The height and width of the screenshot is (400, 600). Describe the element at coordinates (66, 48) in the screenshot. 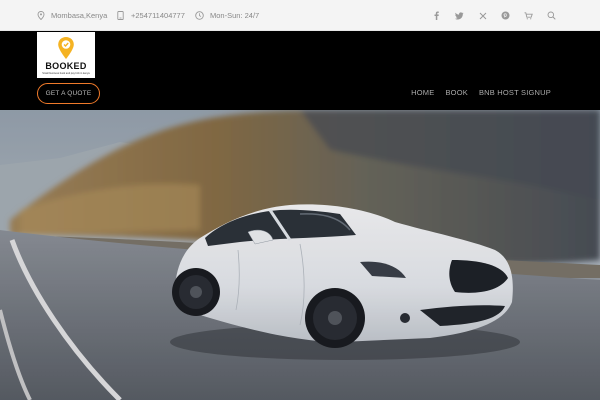

I see `logo-pin-icon` at that location.